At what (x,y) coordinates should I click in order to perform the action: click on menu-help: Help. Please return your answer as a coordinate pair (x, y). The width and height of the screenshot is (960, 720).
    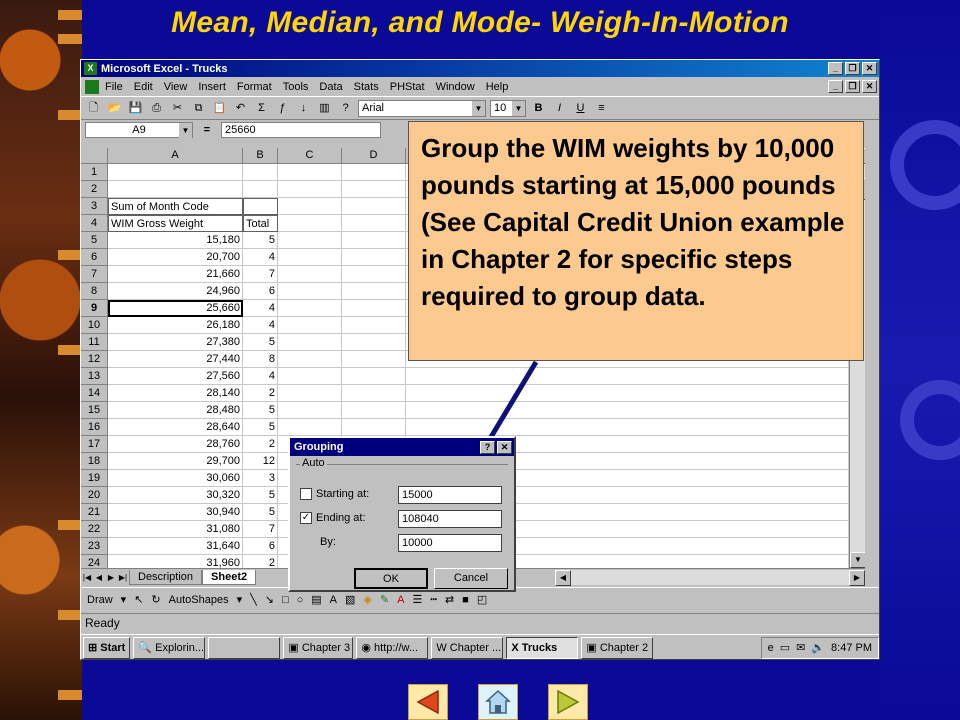
    Looking at the image, I should click on (497, 87).